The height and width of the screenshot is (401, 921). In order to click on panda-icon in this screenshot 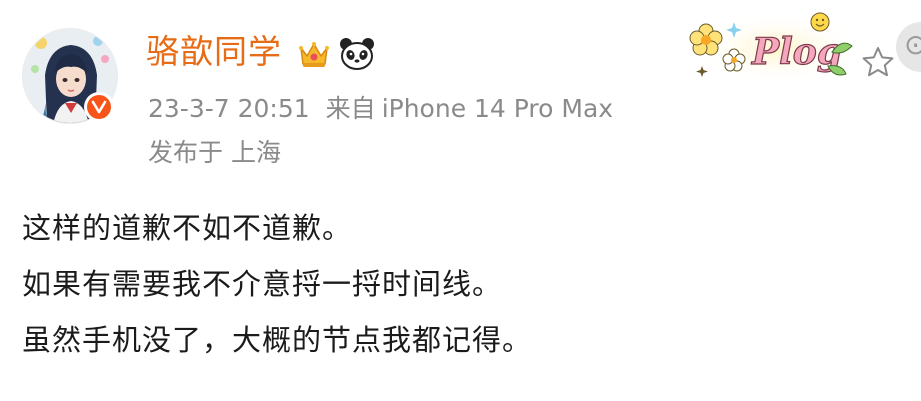, I will do `click(357, 54)`.